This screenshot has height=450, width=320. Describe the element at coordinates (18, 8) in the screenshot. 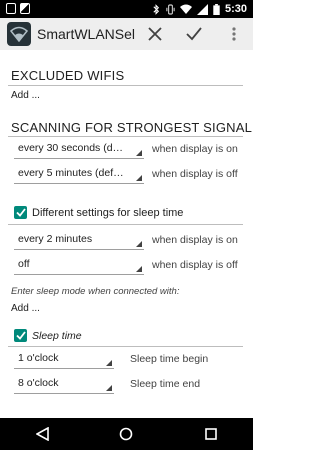

I see `notification-icons` at that location.